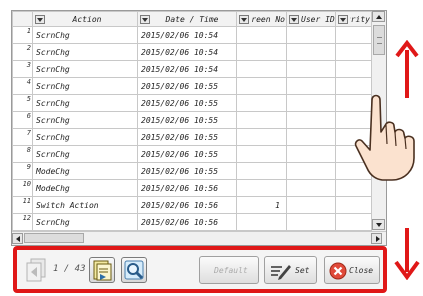  I want to click on search-icon, so click(134, 270).